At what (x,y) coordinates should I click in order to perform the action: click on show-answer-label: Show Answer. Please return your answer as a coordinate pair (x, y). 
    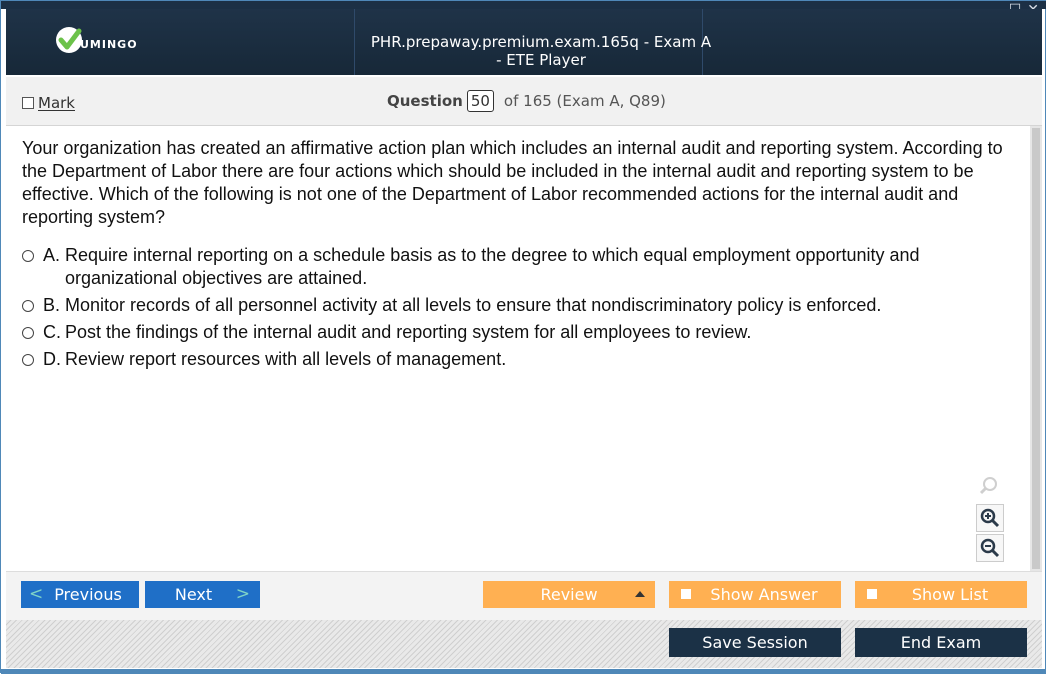
    Looking at the image, I should click on (764, 594).